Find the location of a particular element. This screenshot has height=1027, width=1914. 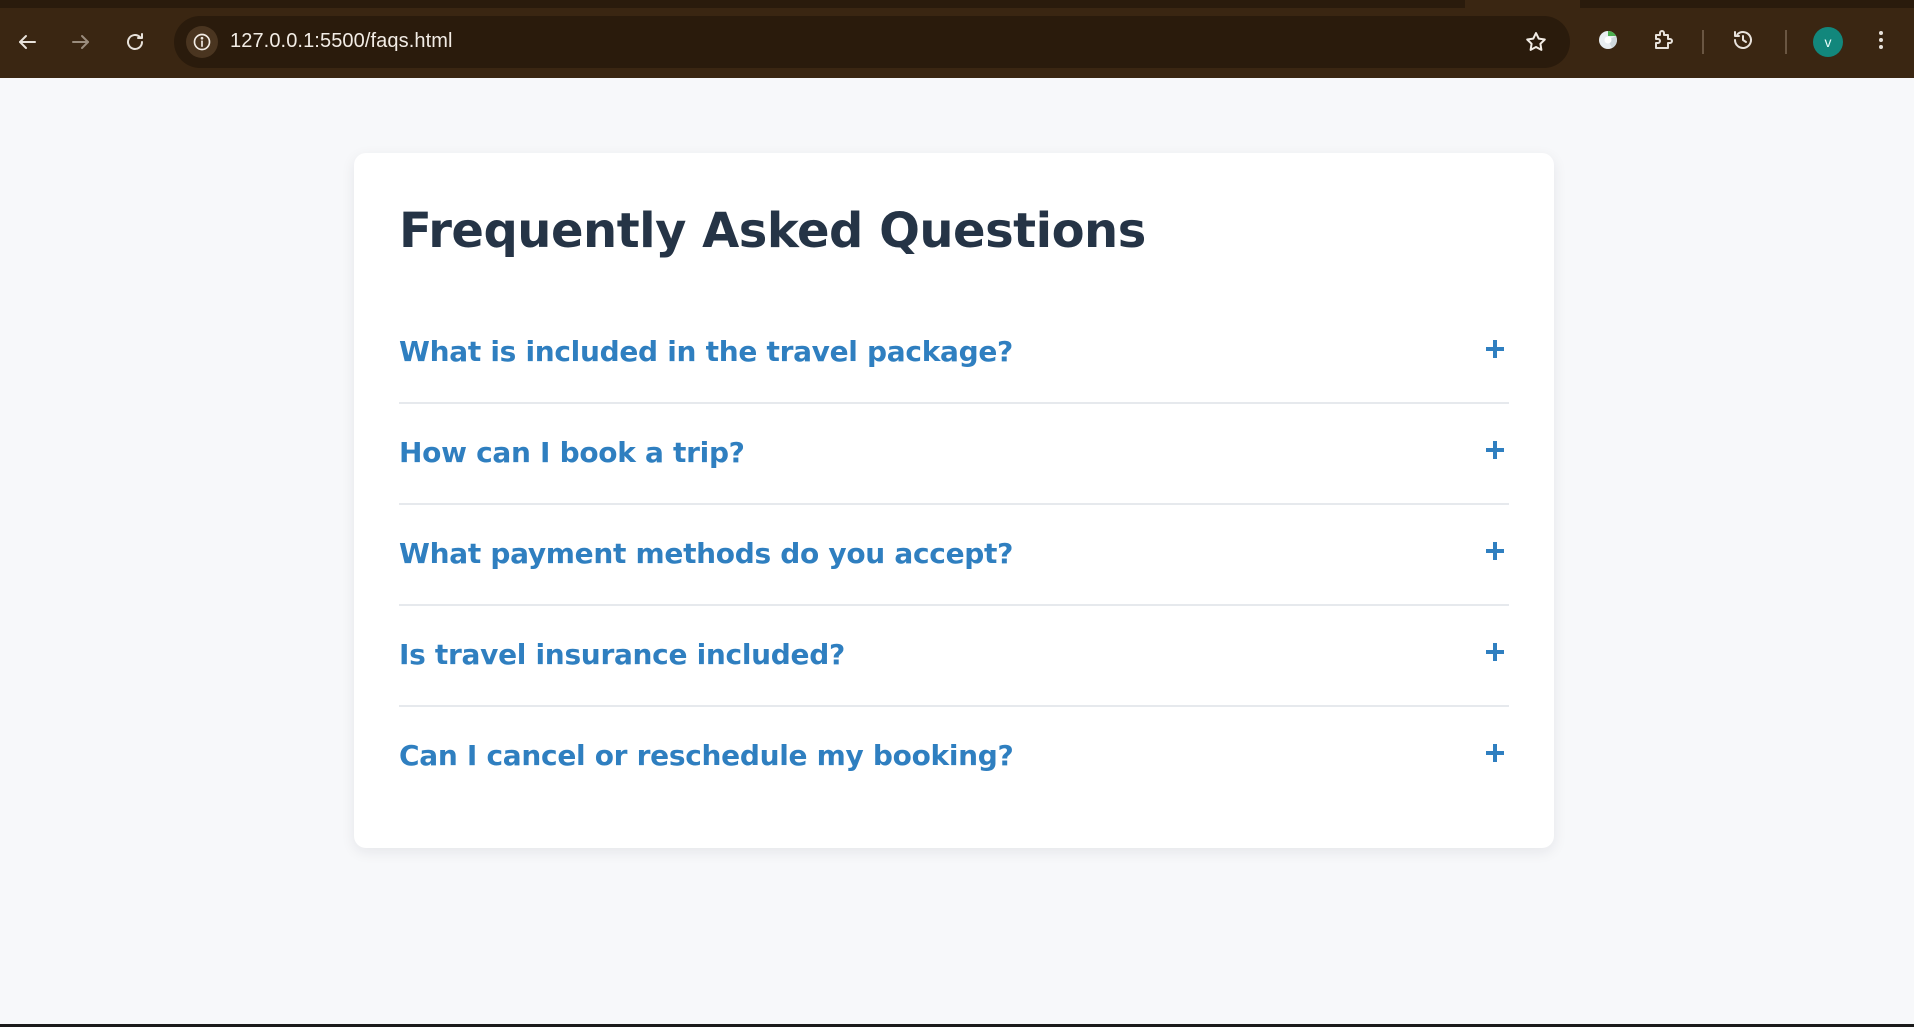

browser-toolbar: 127.0.0.1:5500/faqs.html v is located at coordinates (957, 39).